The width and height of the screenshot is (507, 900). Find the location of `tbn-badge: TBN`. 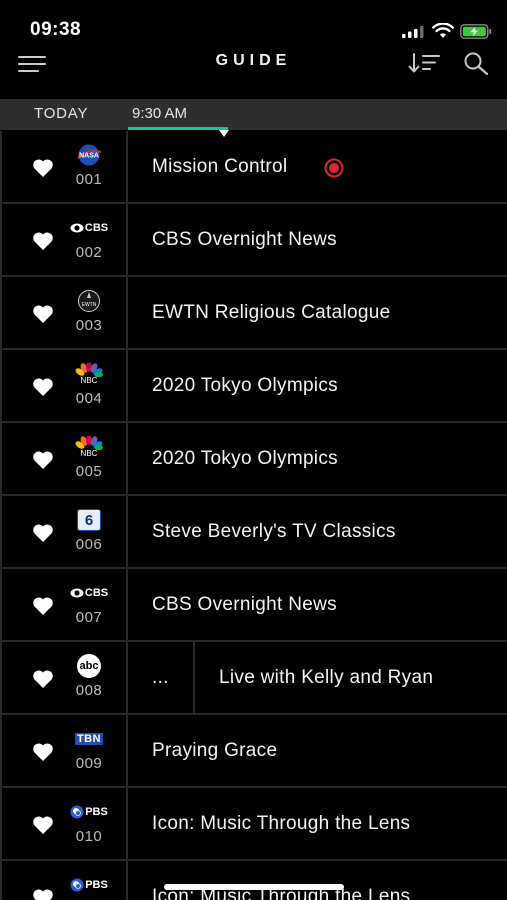

tbn-badge: TBN is located at coordinates (89, 739).